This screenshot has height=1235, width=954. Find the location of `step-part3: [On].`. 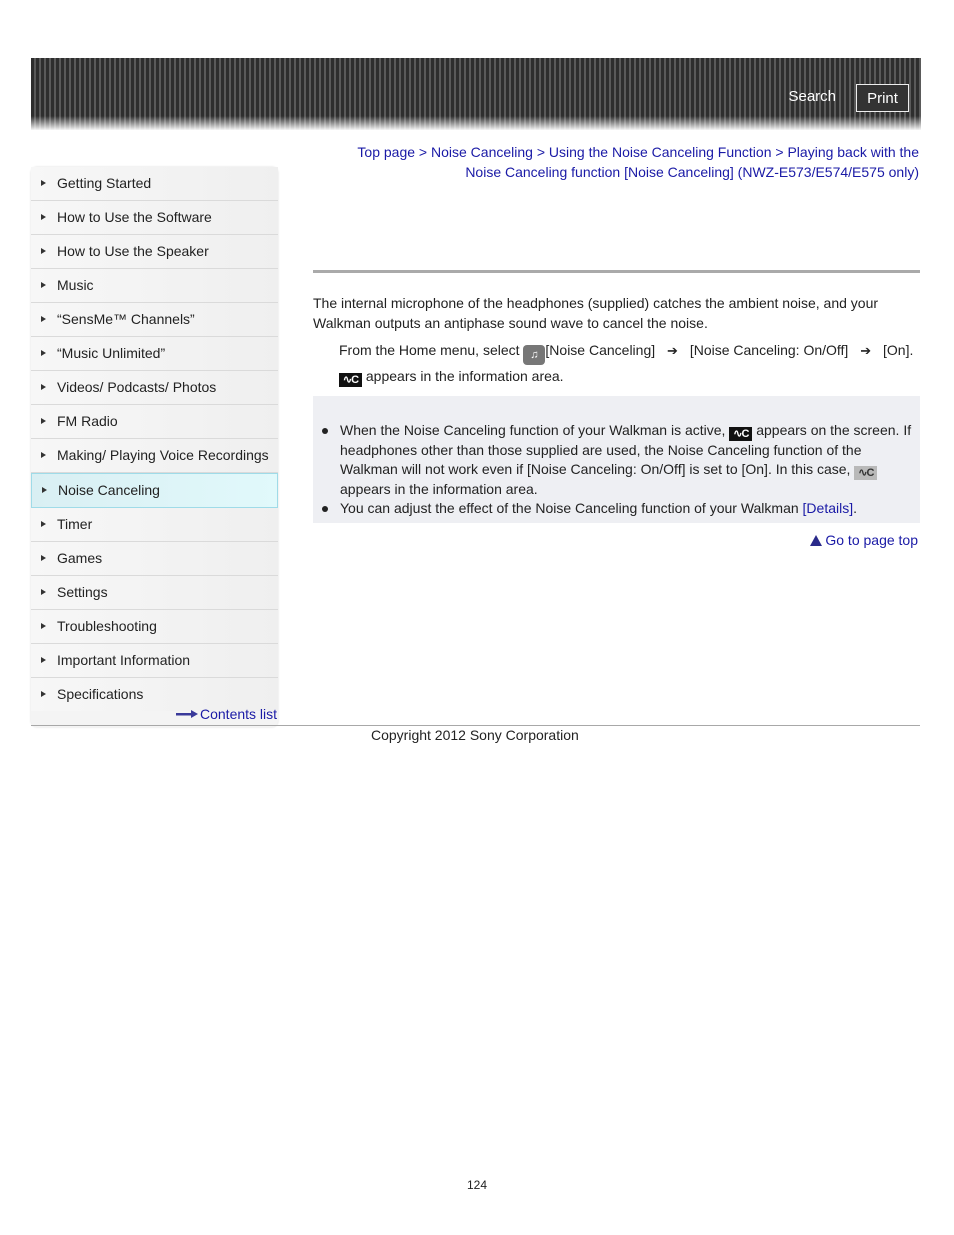

step-part3: [On]. is located at coordinates (898, 350).